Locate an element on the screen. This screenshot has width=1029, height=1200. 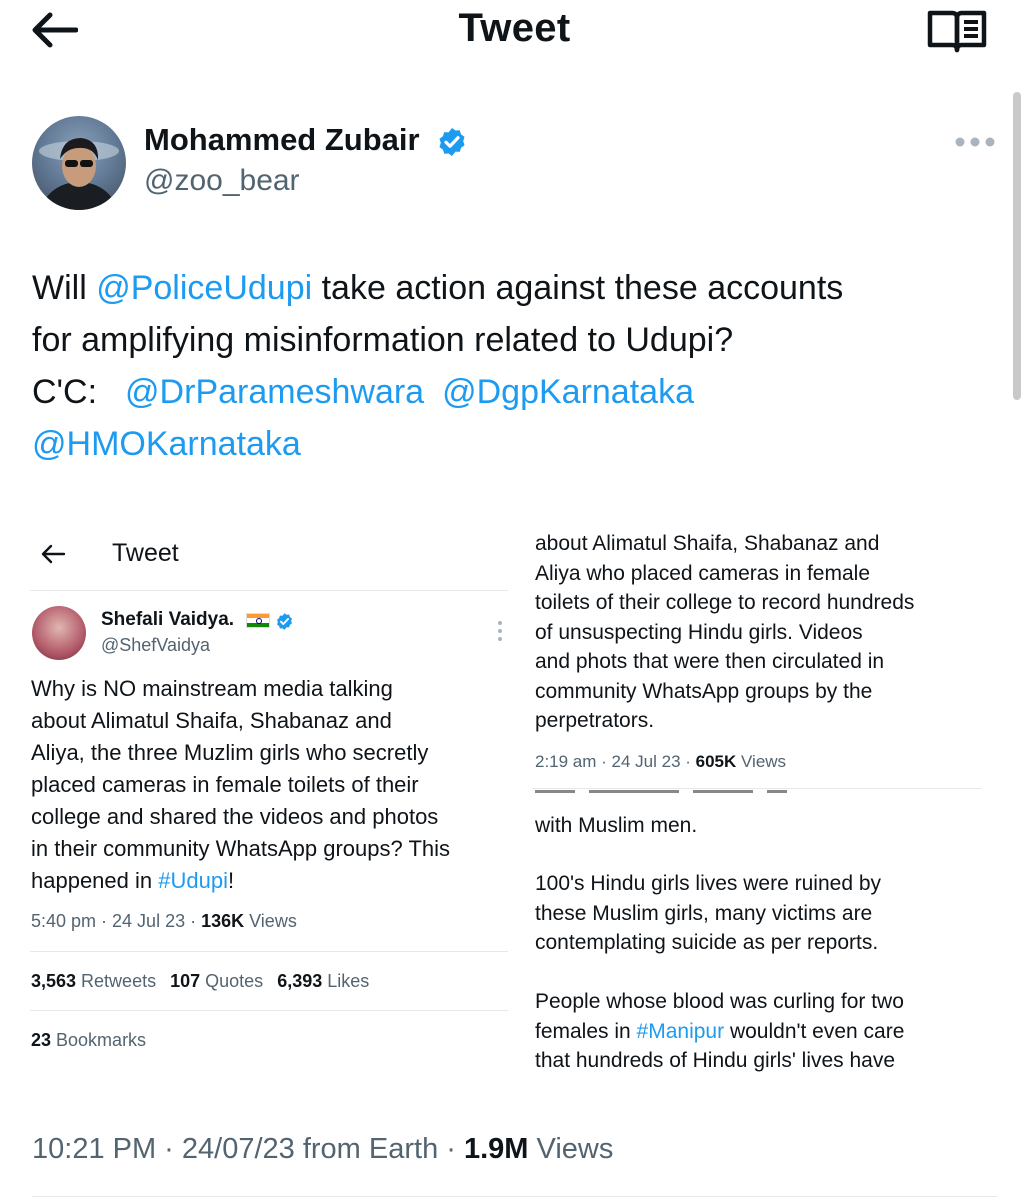
avatar-photo is located at coordinates (79, 174).